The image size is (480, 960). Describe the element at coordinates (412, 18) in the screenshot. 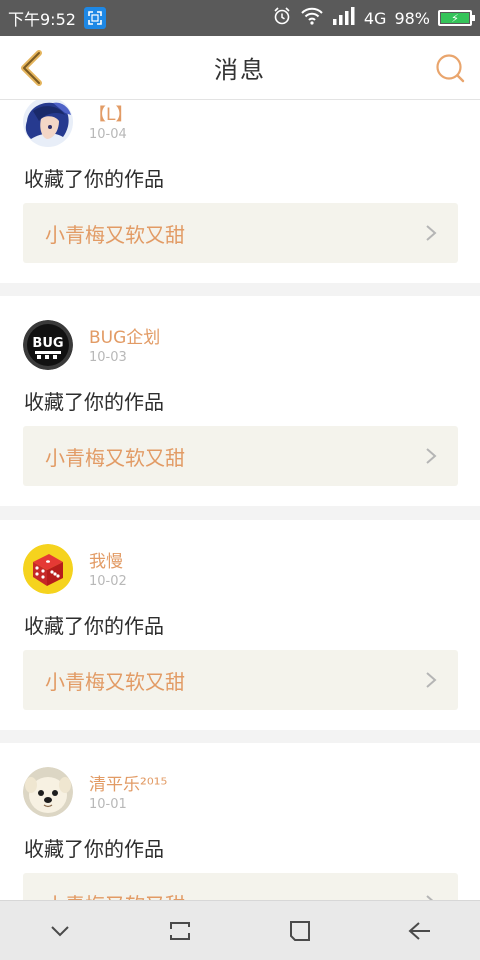

I see `battery-percentage: 98%` at that location.